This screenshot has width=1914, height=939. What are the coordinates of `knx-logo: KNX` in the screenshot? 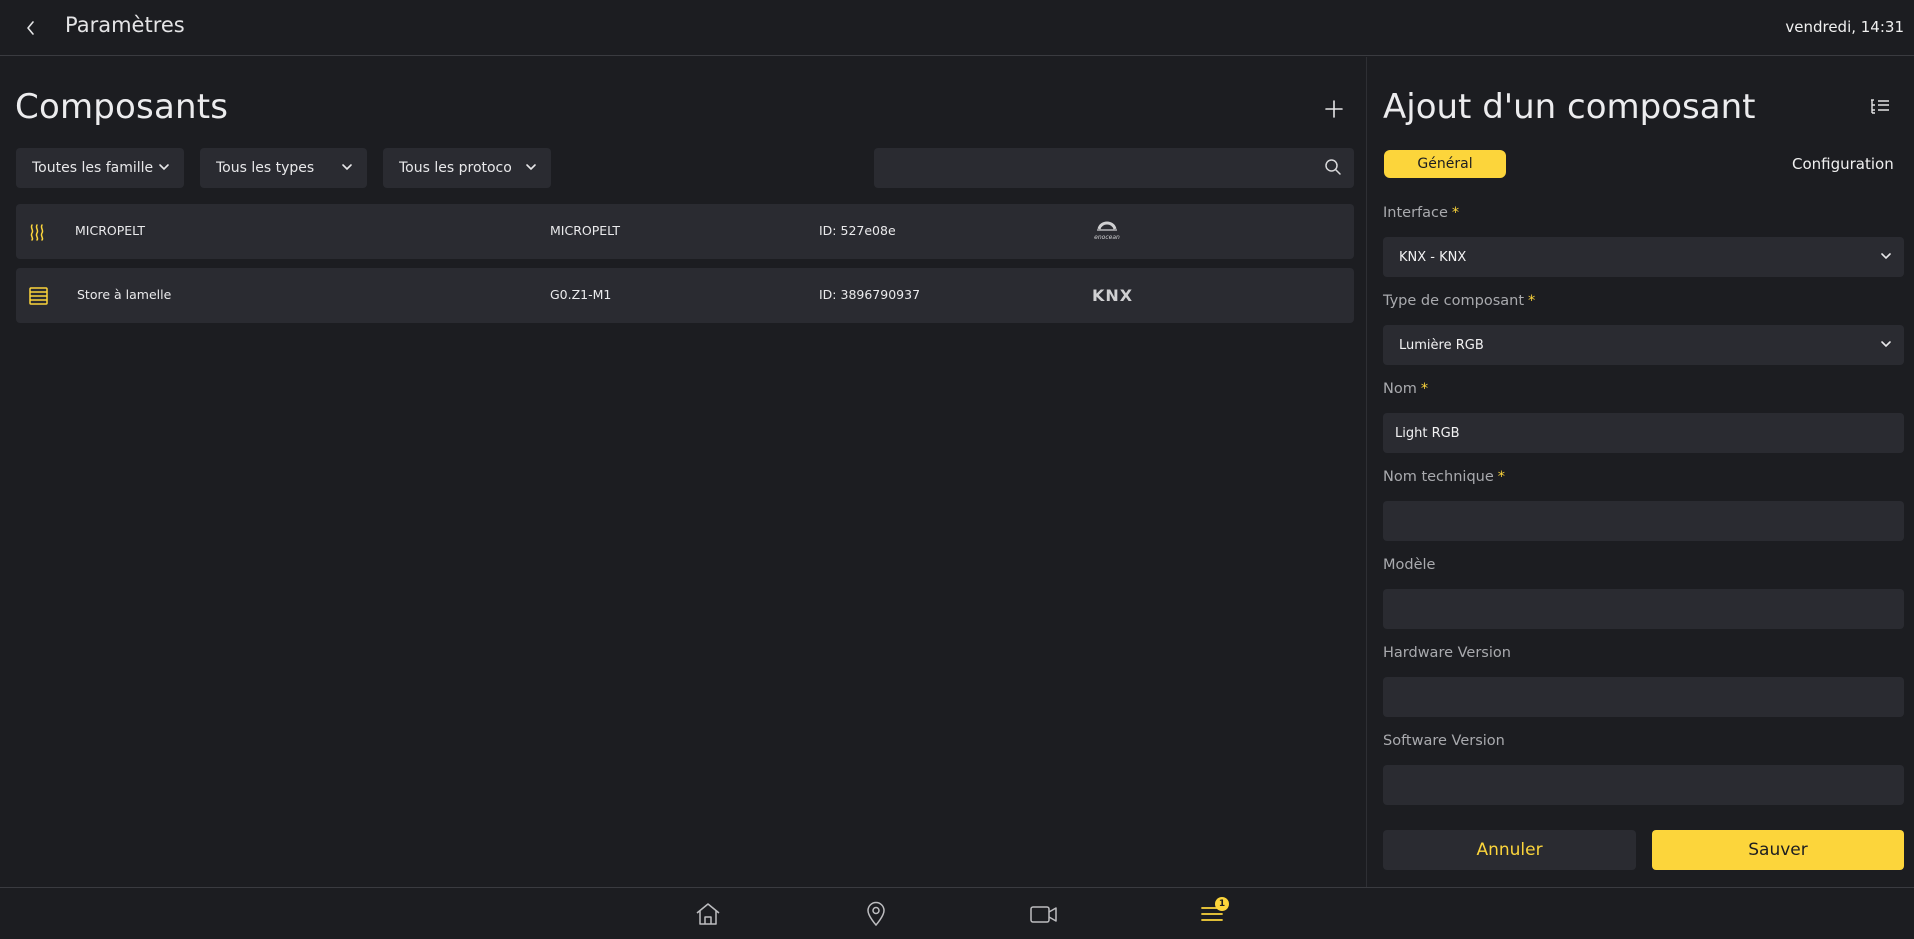 It's located at (1112, 296).